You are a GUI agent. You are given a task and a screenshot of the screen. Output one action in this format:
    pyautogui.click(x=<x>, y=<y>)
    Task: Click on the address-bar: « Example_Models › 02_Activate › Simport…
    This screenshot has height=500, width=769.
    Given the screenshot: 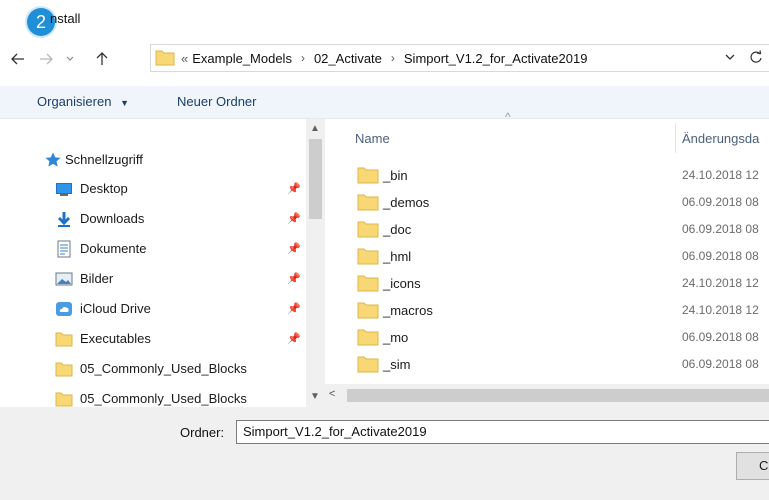 What is the action you would take?
    pyautogui.click(x=459, y=58)
    